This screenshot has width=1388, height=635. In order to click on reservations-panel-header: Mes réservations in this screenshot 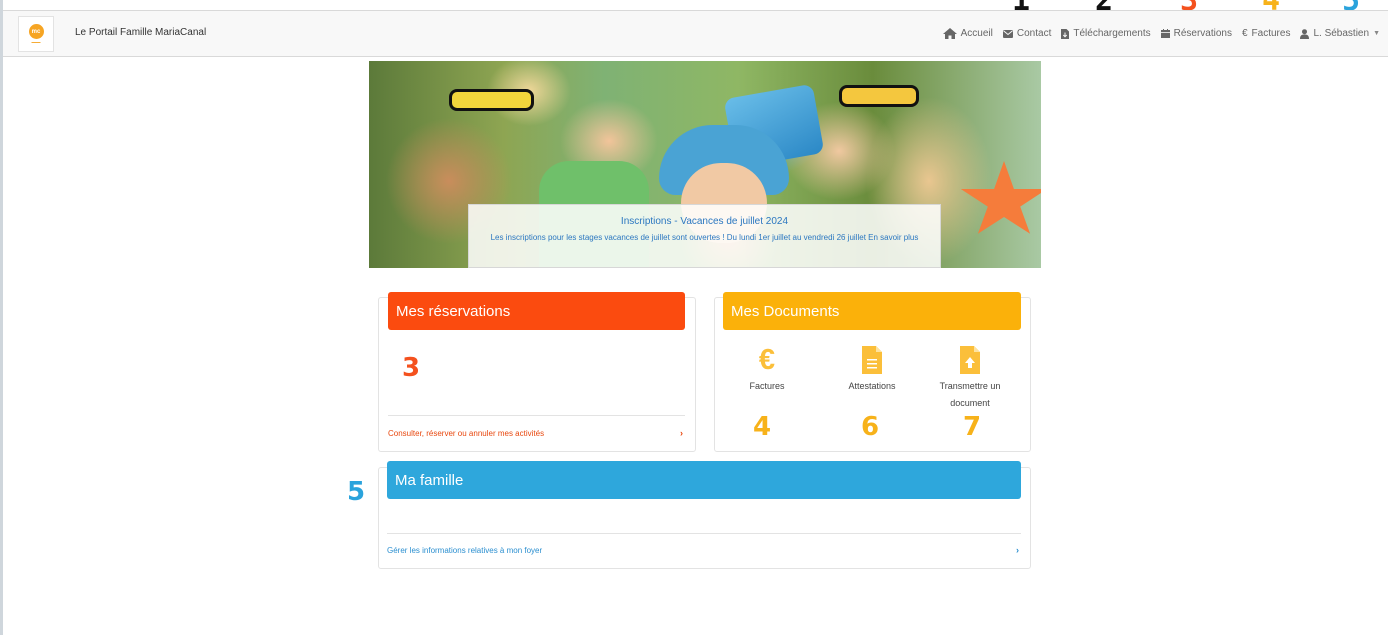, I will do `click(536, 311)`.